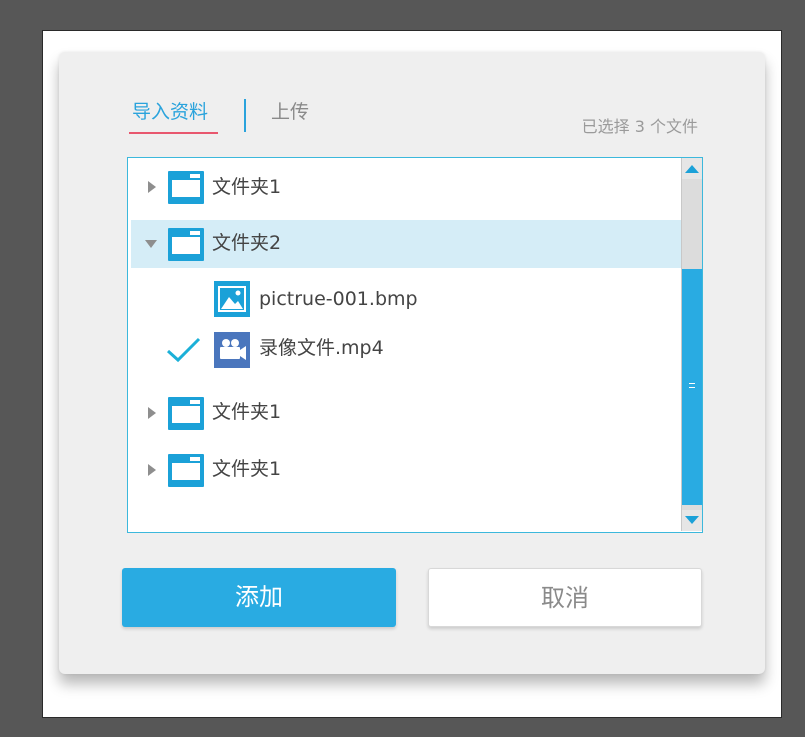 This screenshot has width=805, height=737. I want to click on tree-row-folder-selected: 文件夹2, so click(406, 244).